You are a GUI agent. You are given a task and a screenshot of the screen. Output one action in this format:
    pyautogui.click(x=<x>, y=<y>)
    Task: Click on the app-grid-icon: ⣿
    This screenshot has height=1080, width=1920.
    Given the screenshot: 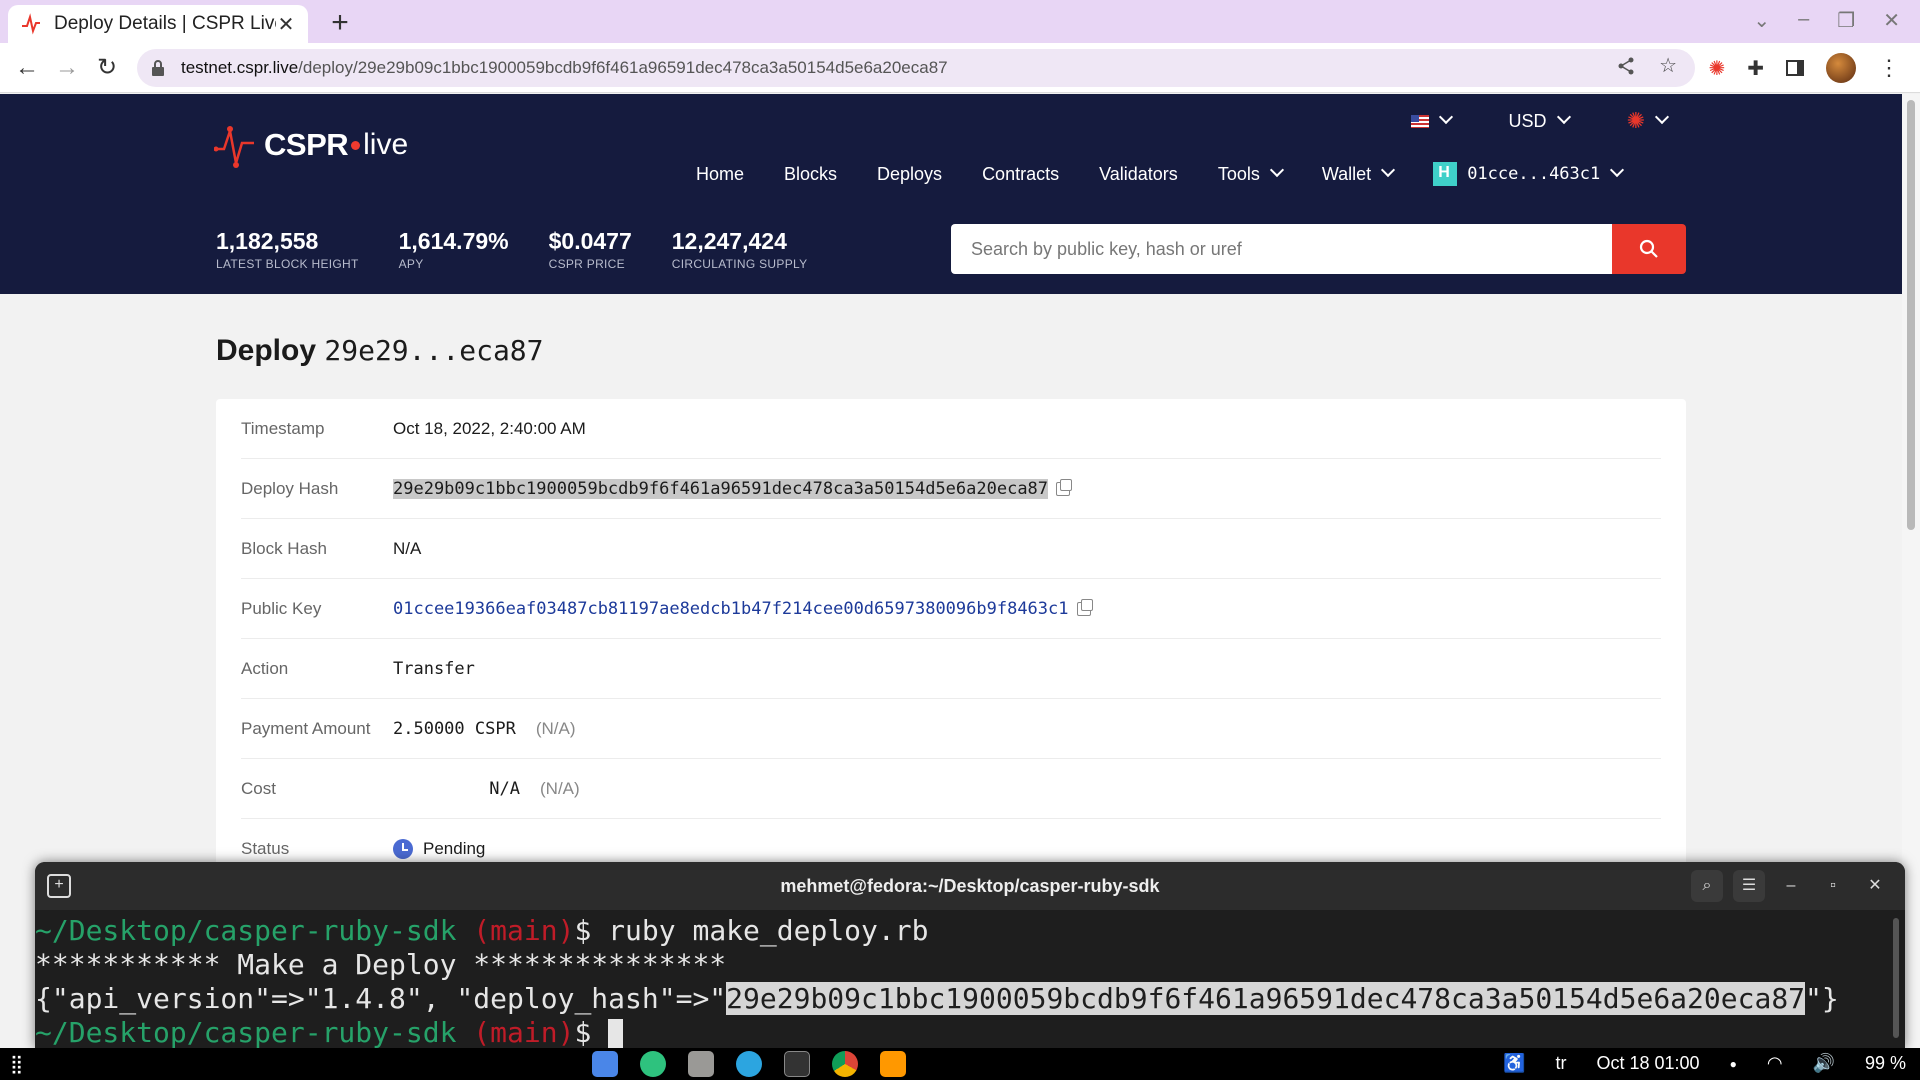 What is the action you would take?
    pyautogui.click(x=16, y=1064)
    